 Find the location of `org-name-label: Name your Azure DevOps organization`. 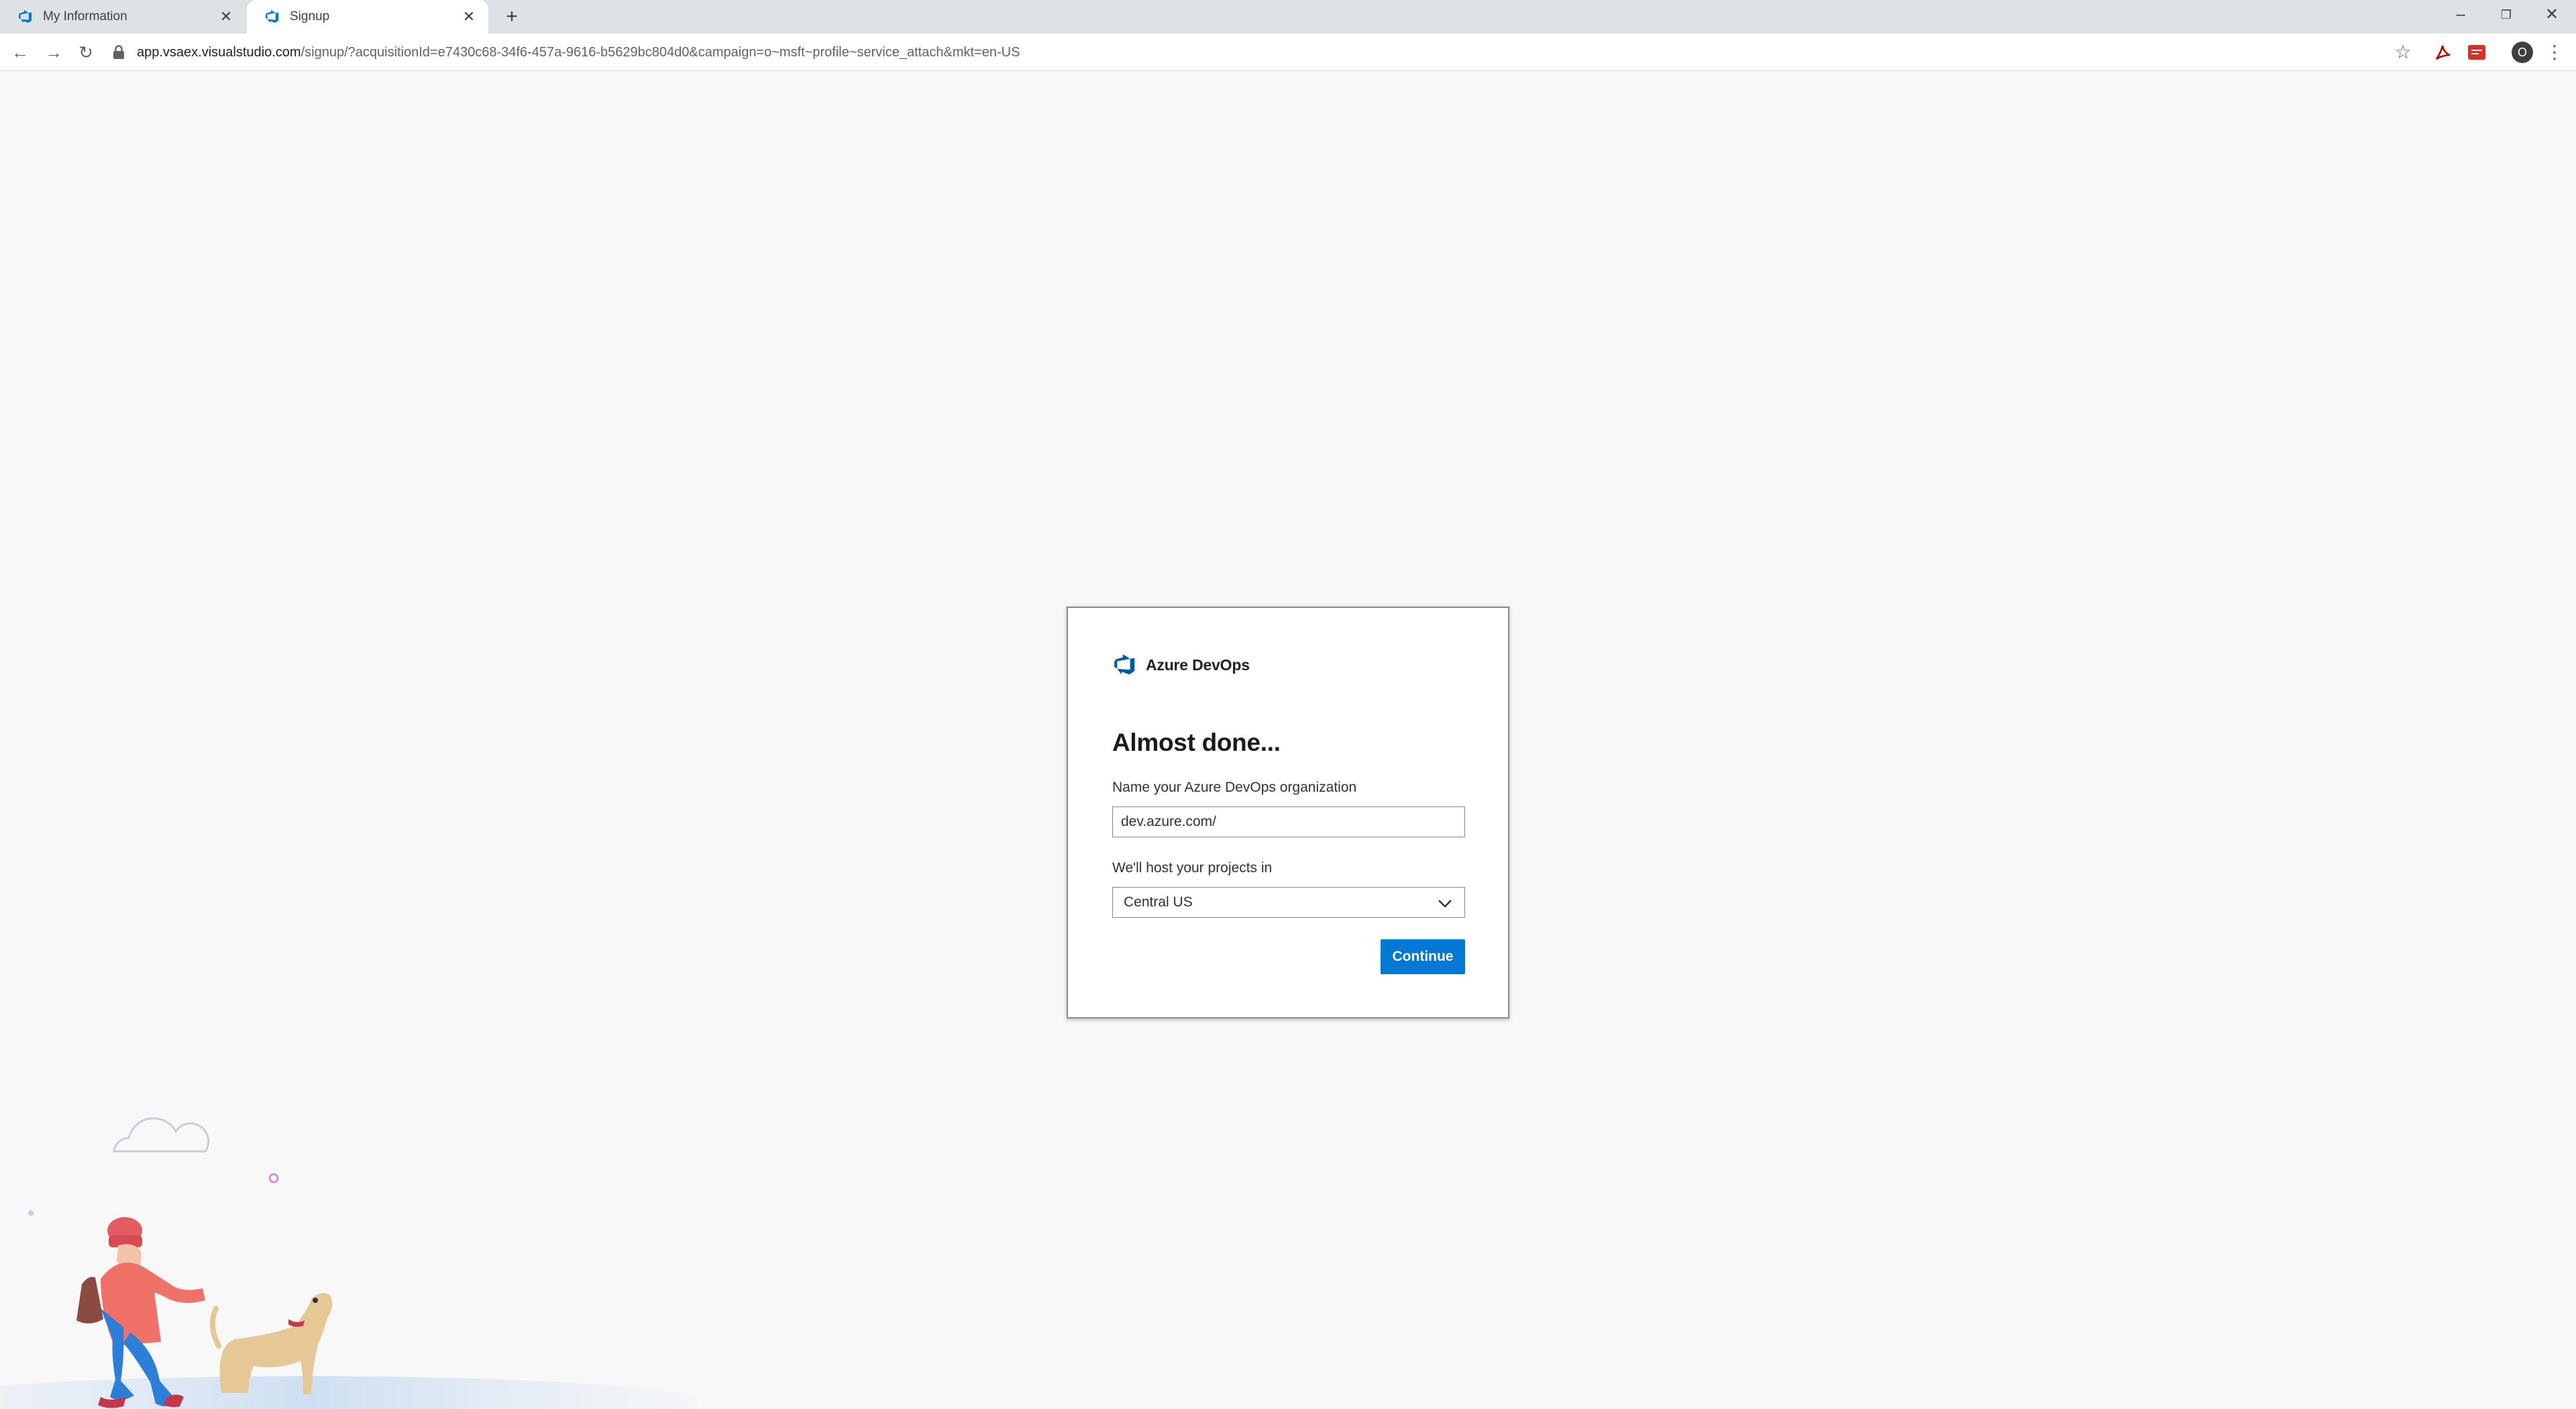

org-name-label: Name your Azure DevOps organization is located at coordinates (1234, 787).